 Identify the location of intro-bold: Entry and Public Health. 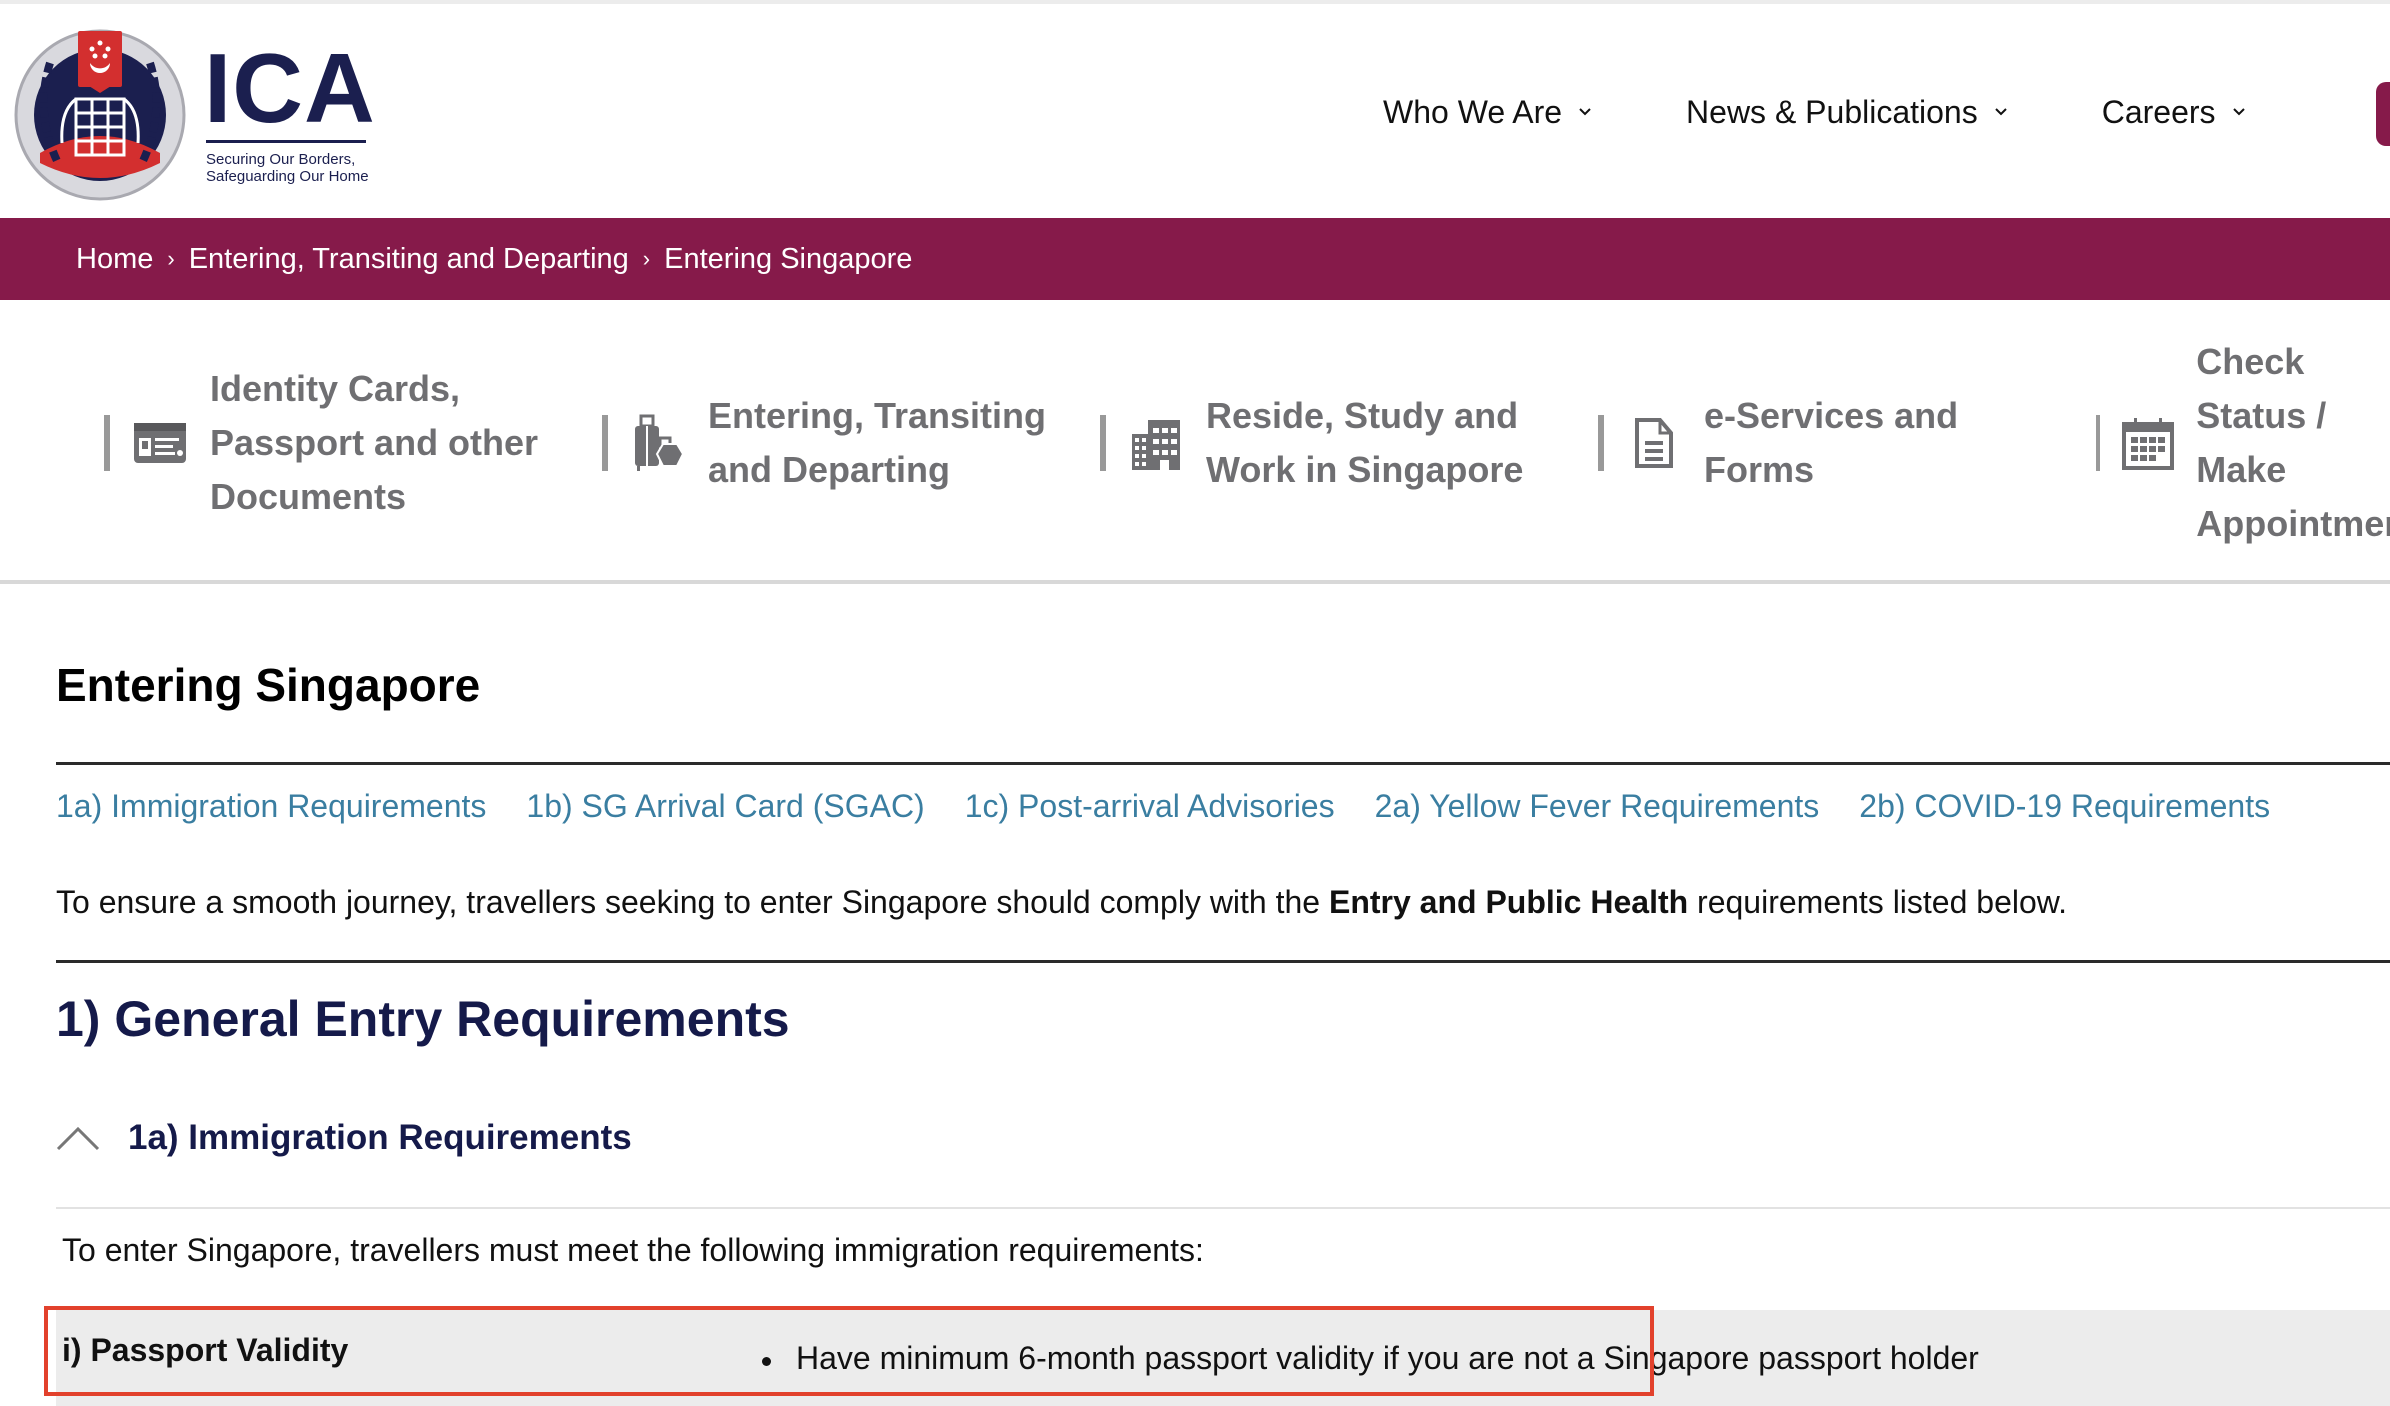
(1508, 902).